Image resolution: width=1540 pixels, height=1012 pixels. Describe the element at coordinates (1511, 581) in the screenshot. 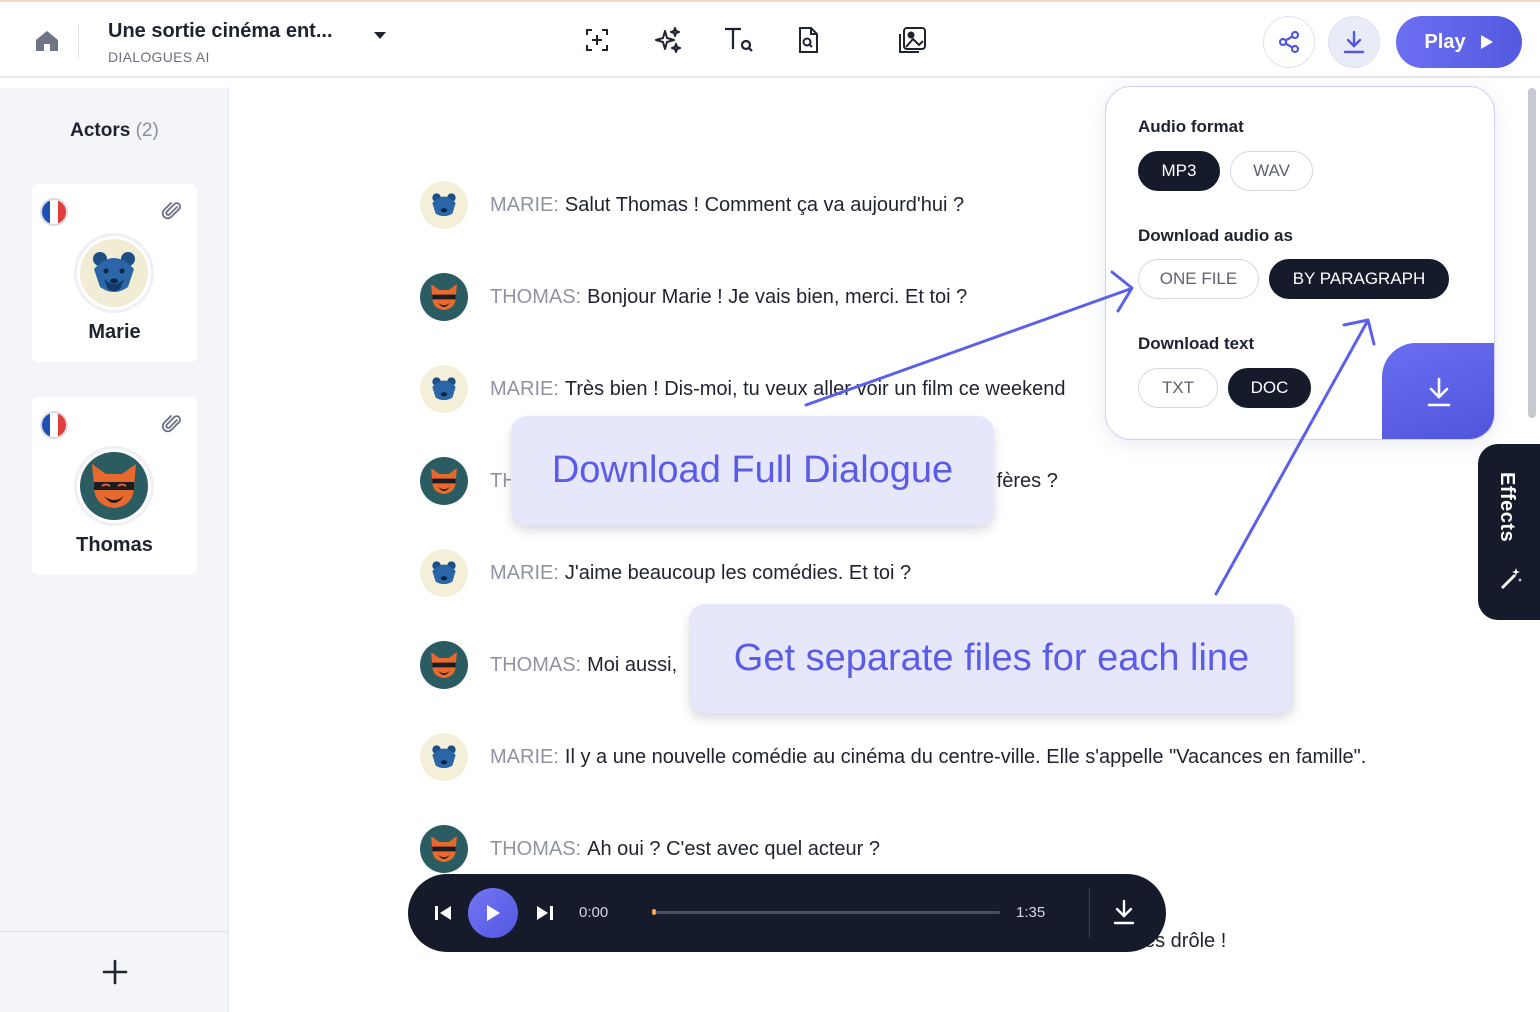

I see `magic-wand-icon` at that location.